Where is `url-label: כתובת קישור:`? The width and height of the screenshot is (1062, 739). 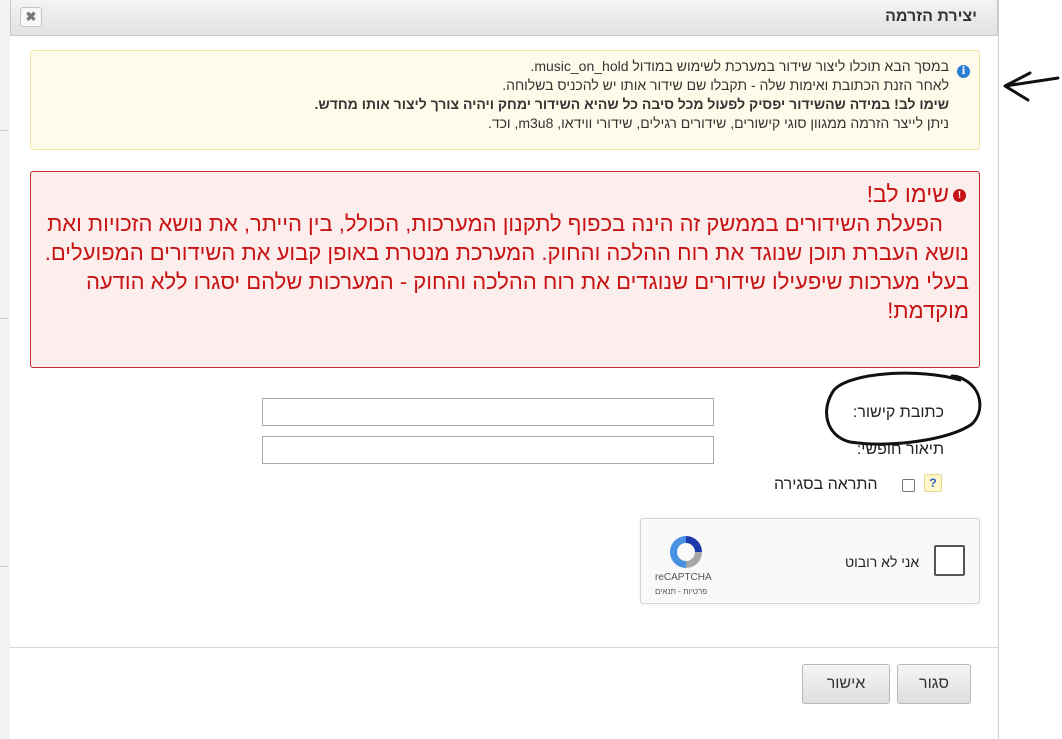 url-label: כתובת קישור: is located at coordinates (898, 412).